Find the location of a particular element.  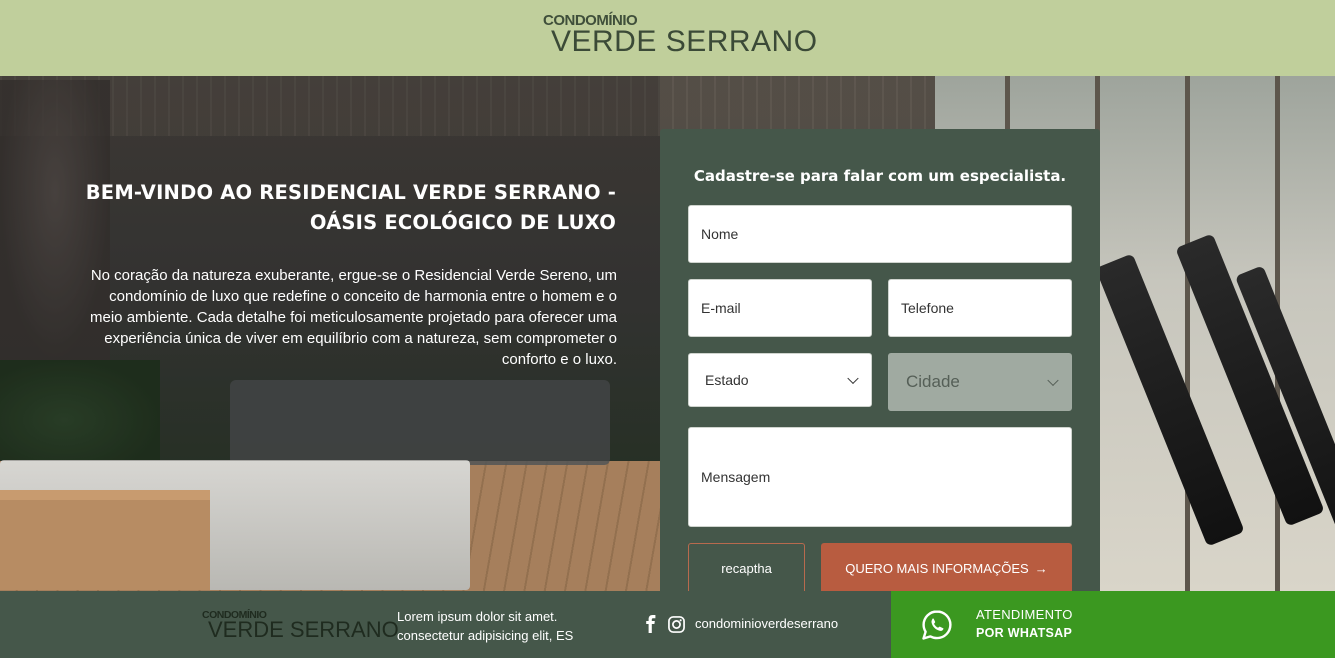

state-select-label: Estado is located at coordinates (727, 380).